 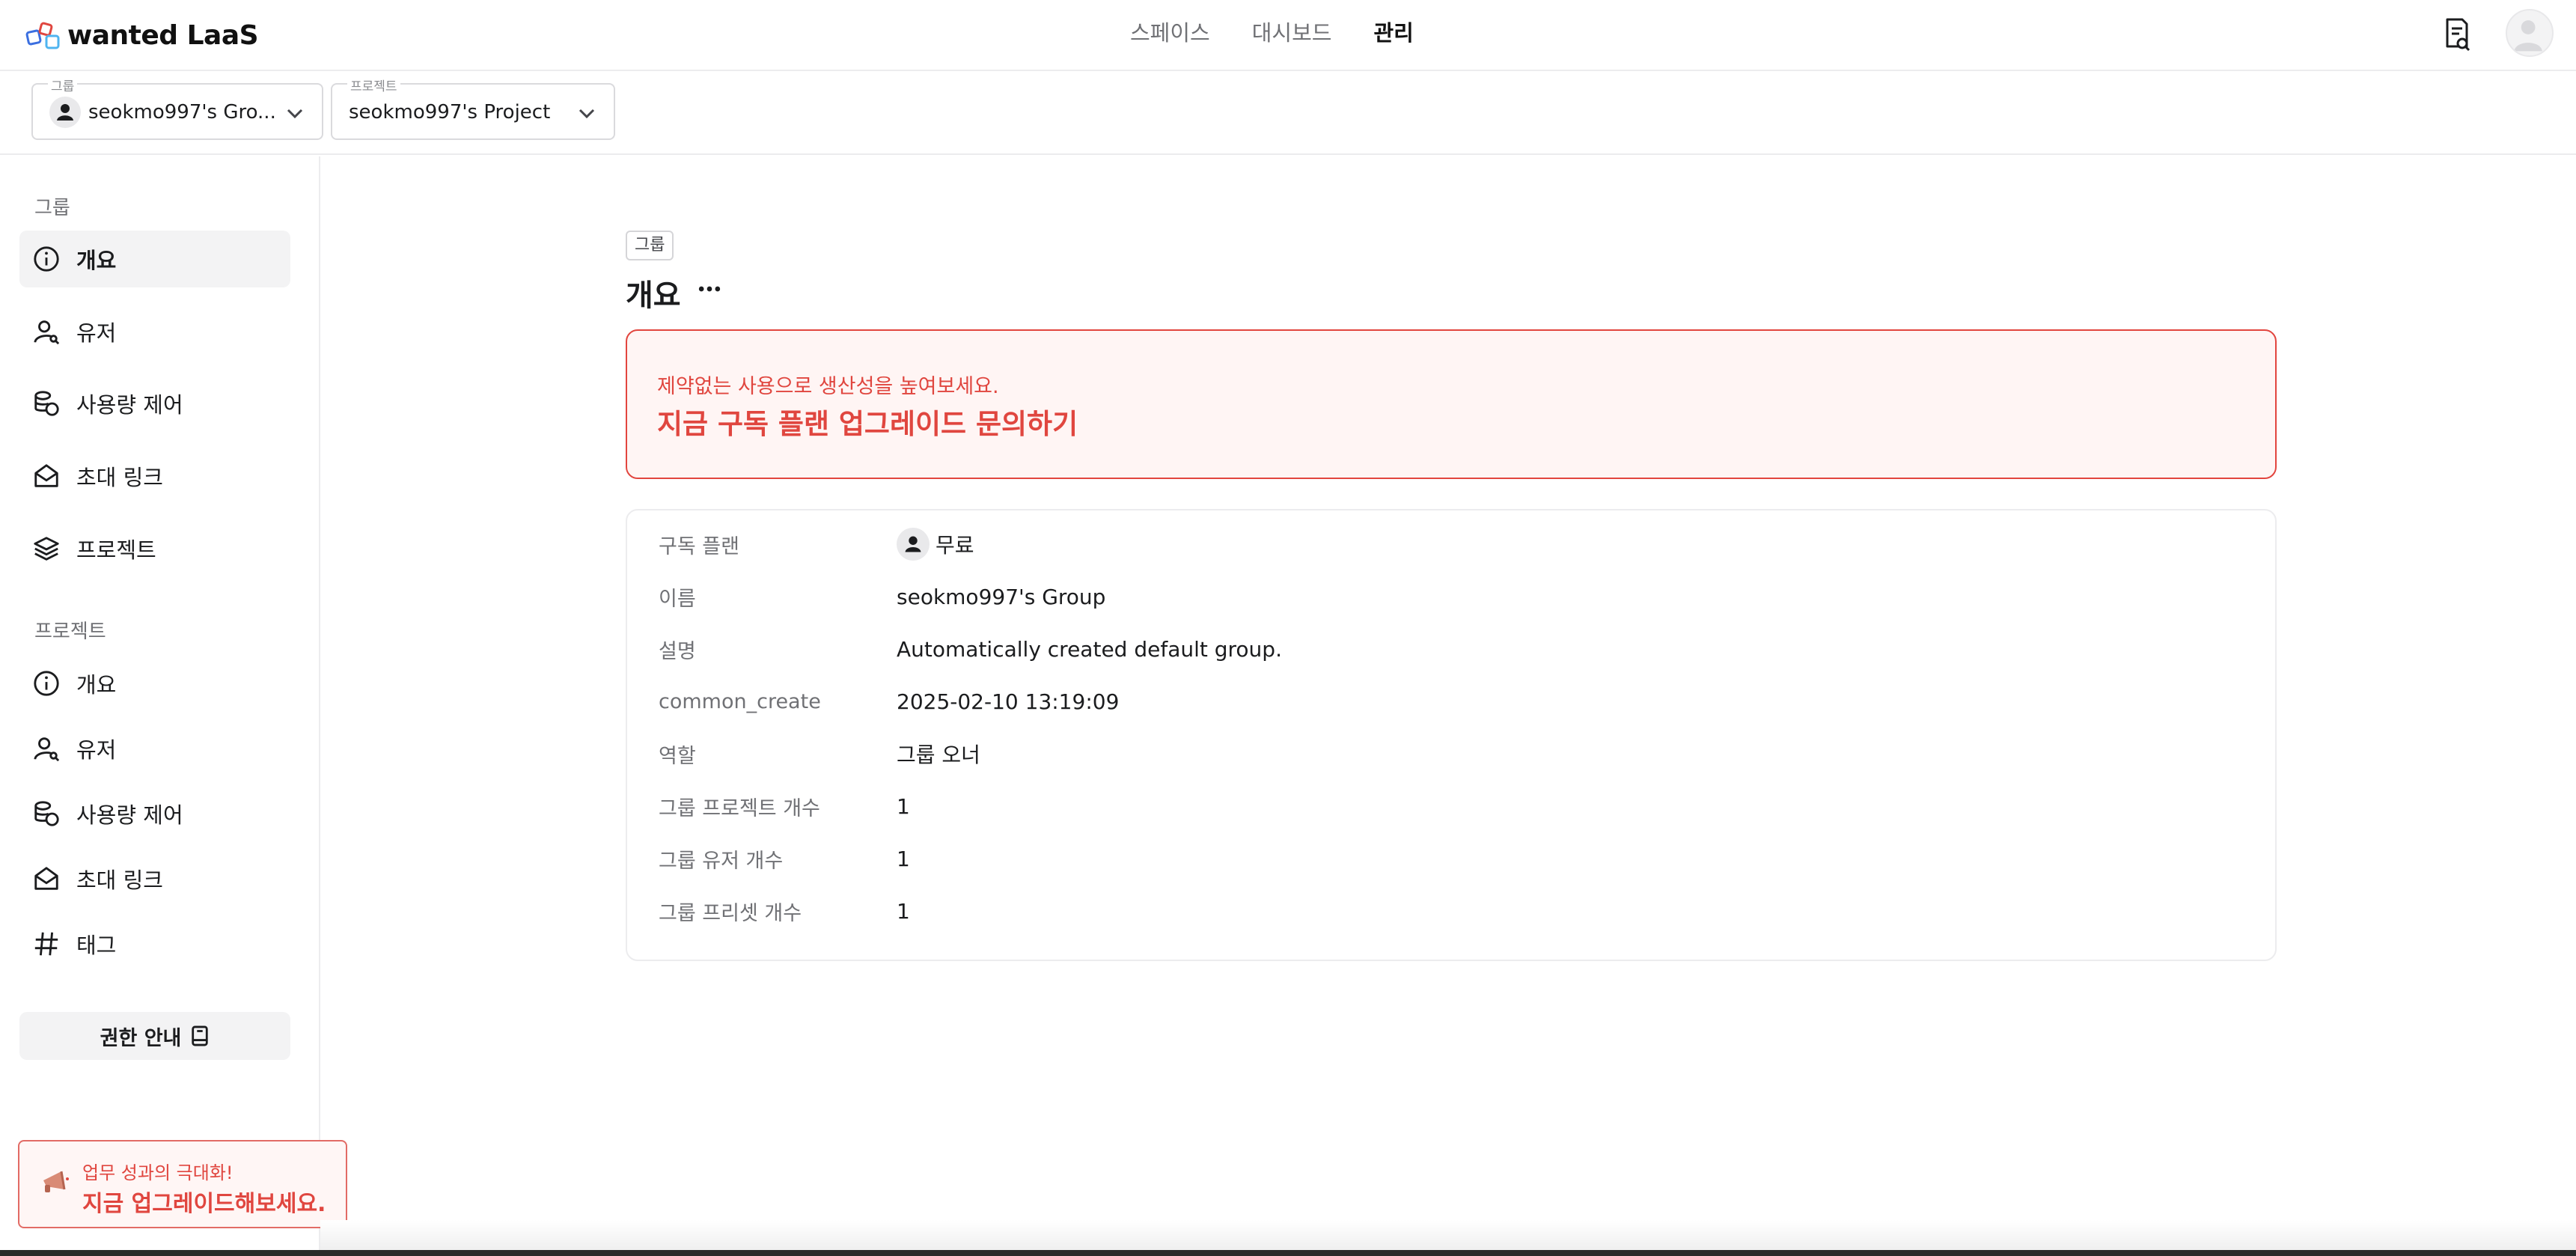 What do you see at coordinates (730, 913) in the screenshot?
I see `detail-key: 그룹 프리셋 개수` at bounding box center [730, 913].